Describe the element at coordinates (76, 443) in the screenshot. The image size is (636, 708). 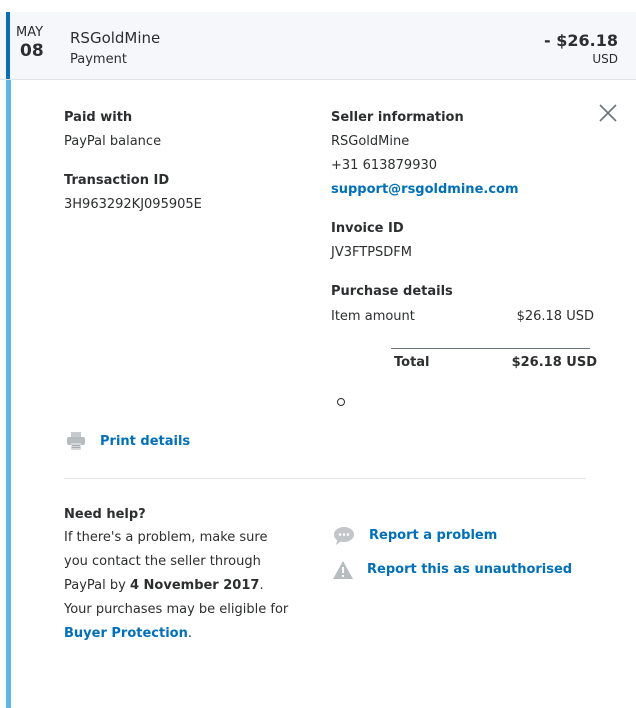
I see `printer-icon` at that location.